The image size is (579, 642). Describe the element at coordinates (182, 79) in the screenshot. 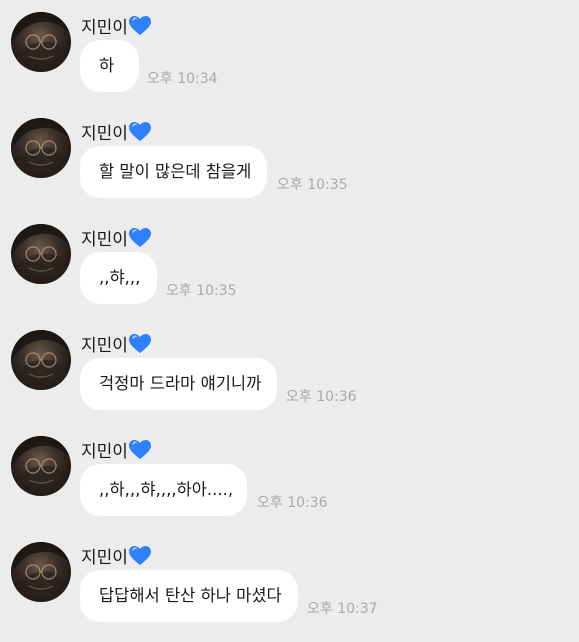

I see `message-timestamp: 오후 10:34` at that location.